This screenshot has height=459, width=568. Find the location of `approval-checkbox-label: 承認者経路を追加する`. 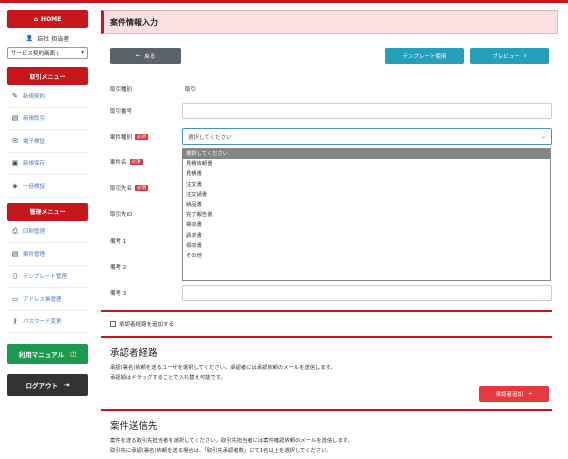

approval-checkbox-label: 承認者経路を追加する is located at coordinates (147, 325).